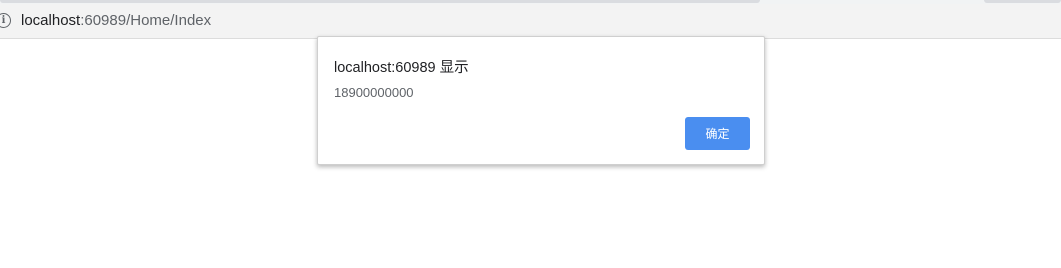 The height and width of the screenshot is (268, 1061). What do you see at coordinates (146, 20) in the screenshot?
I see `url-path: :60989/Home/Index` at bounding box center [146, 20].